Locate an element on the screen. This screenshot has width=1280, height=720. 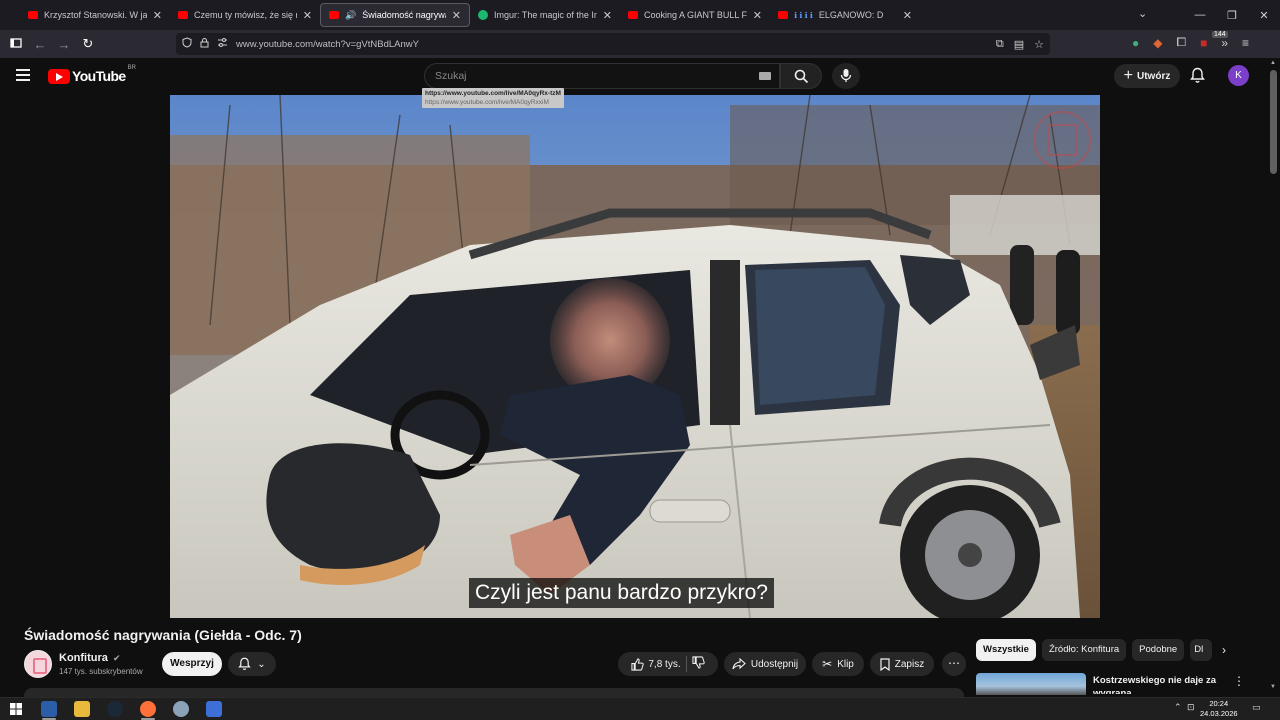
browser-tab-3-active: 🔊 Świadomość nagrywania (G ✕ is located at coordinates (395, 15).